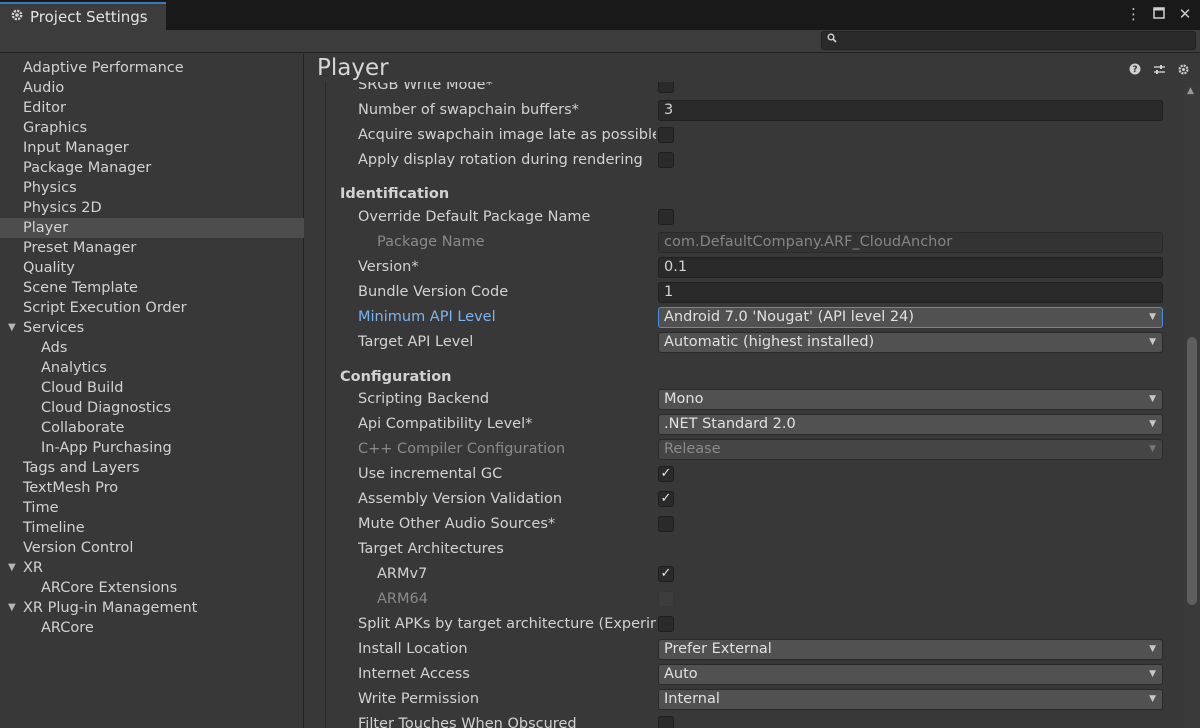  What do you see at coordinates (910, 110) in the screenshot?
I see `number-of-swapchain-buffers-field: 3` at bounding box center [910, 110].